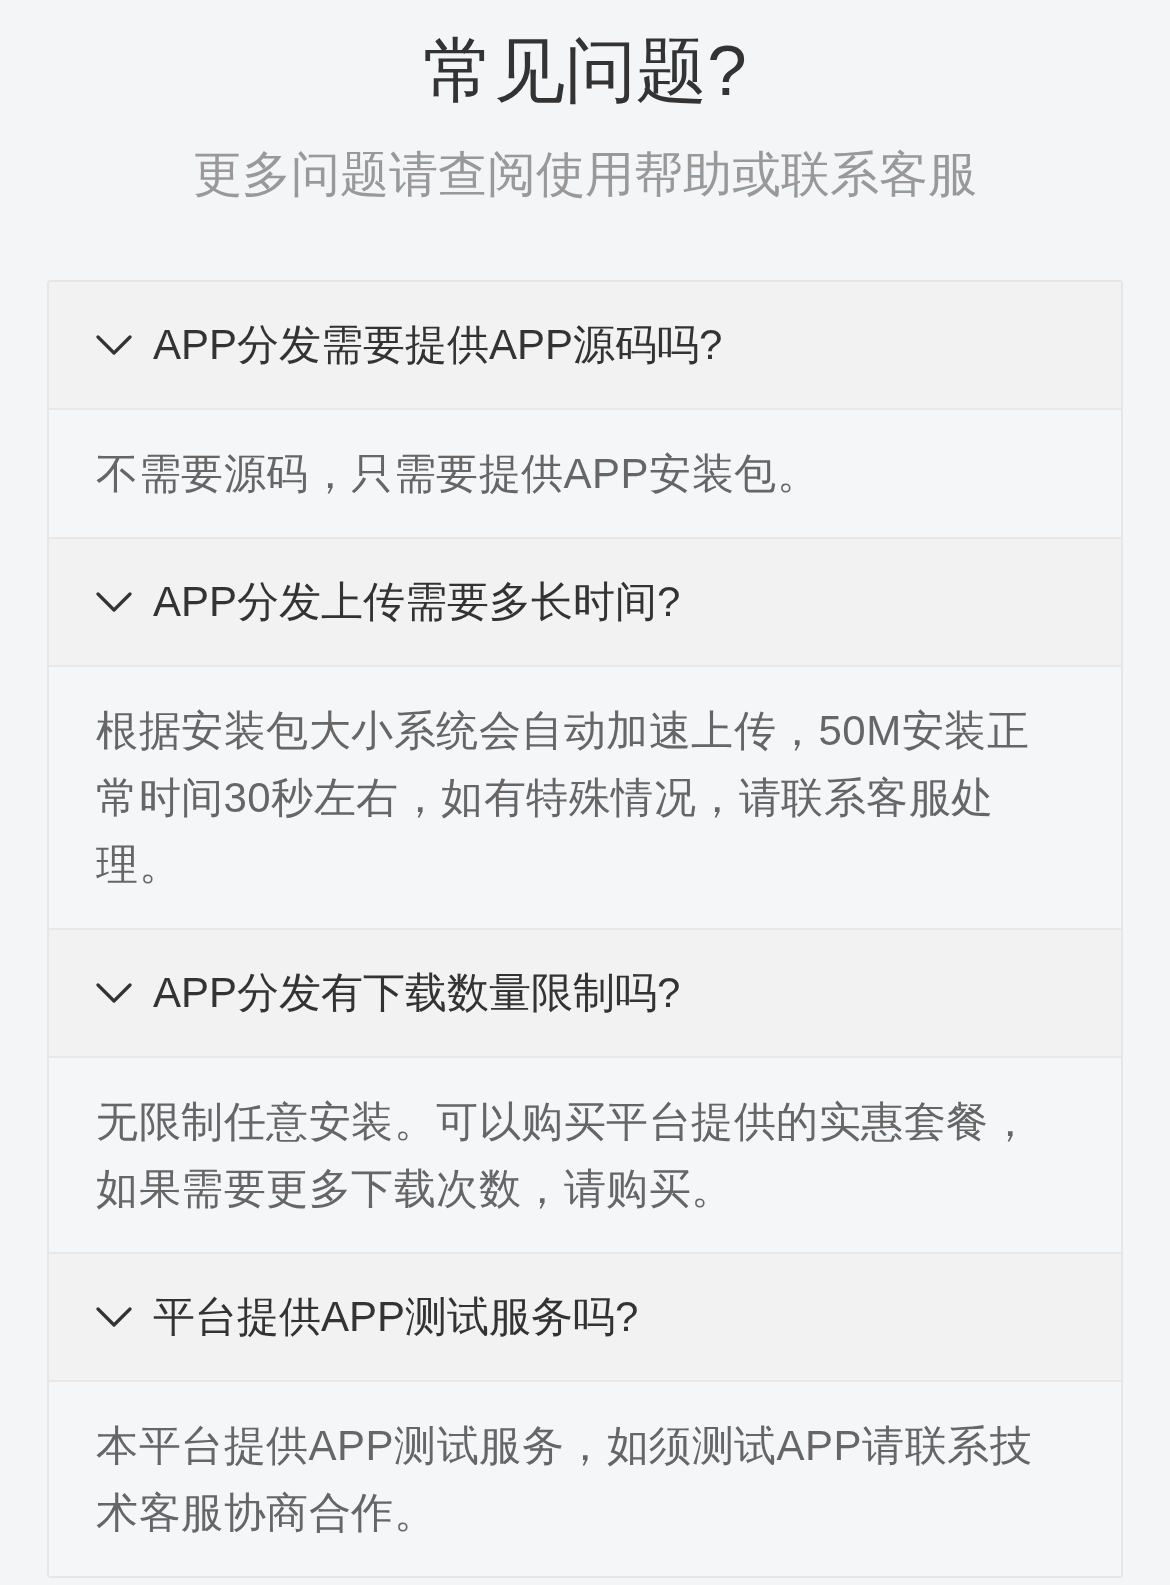 The image size is (1170, 1585). I want to click on faq-answer: 不需要源码，只需要提供APP安装包。, so click(458, 474).